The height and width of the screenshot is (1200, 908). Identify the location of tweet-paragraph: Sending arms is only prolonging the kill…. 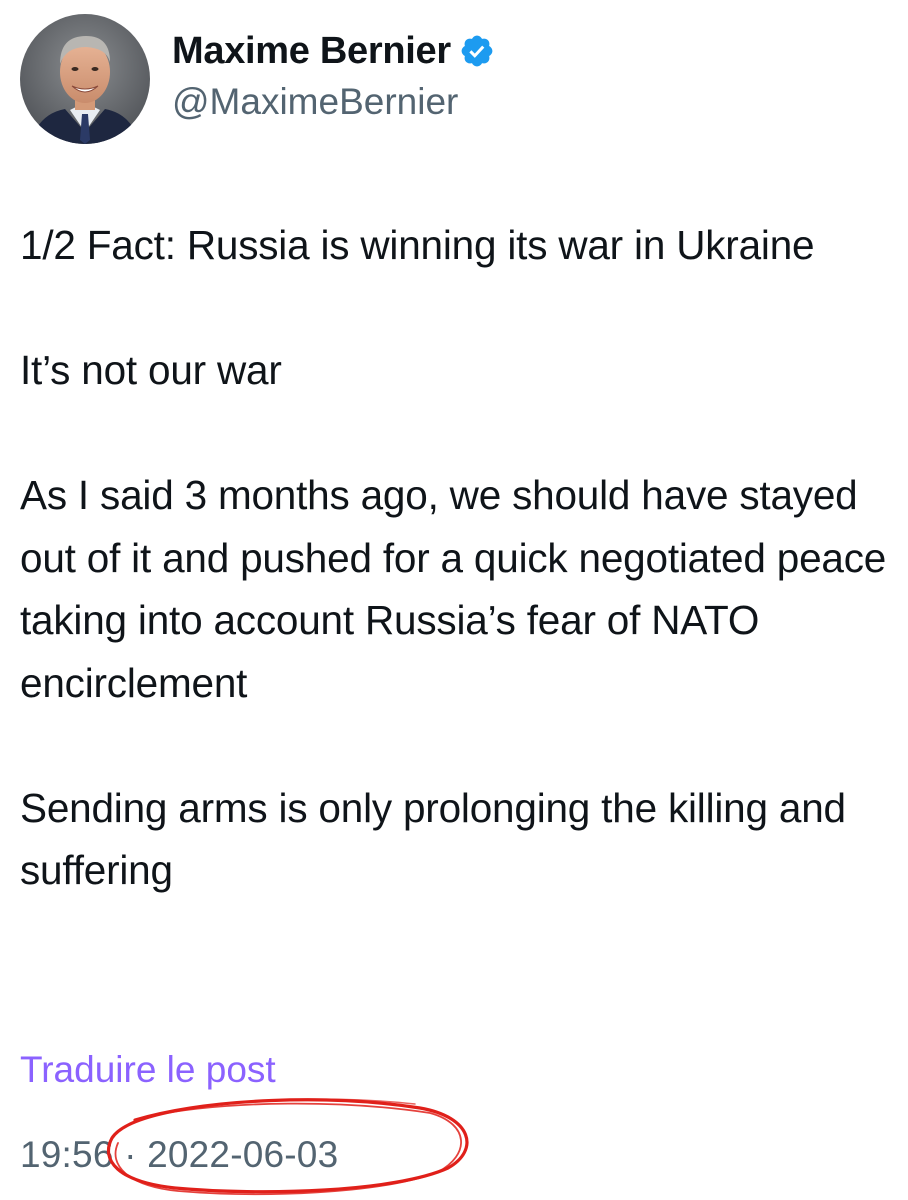
(433, 839).